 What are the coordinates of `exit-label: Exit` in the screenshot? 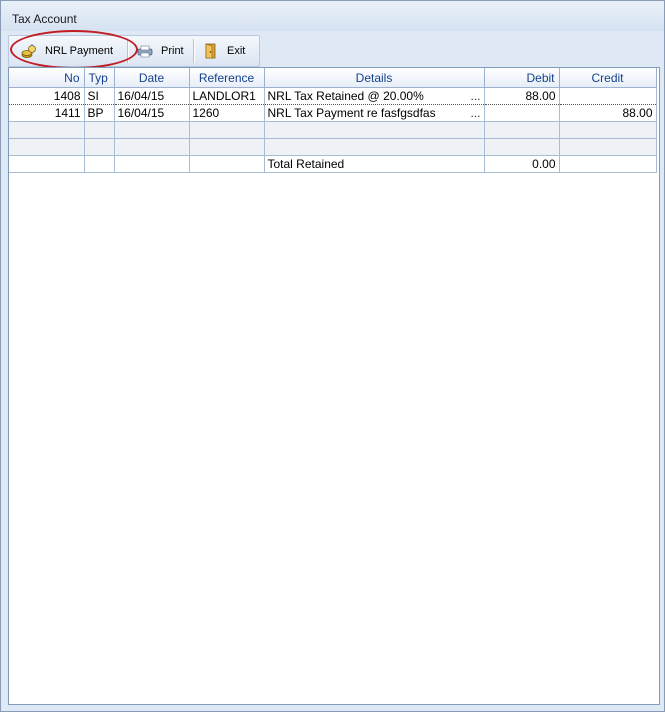 It's located at (236, 51).